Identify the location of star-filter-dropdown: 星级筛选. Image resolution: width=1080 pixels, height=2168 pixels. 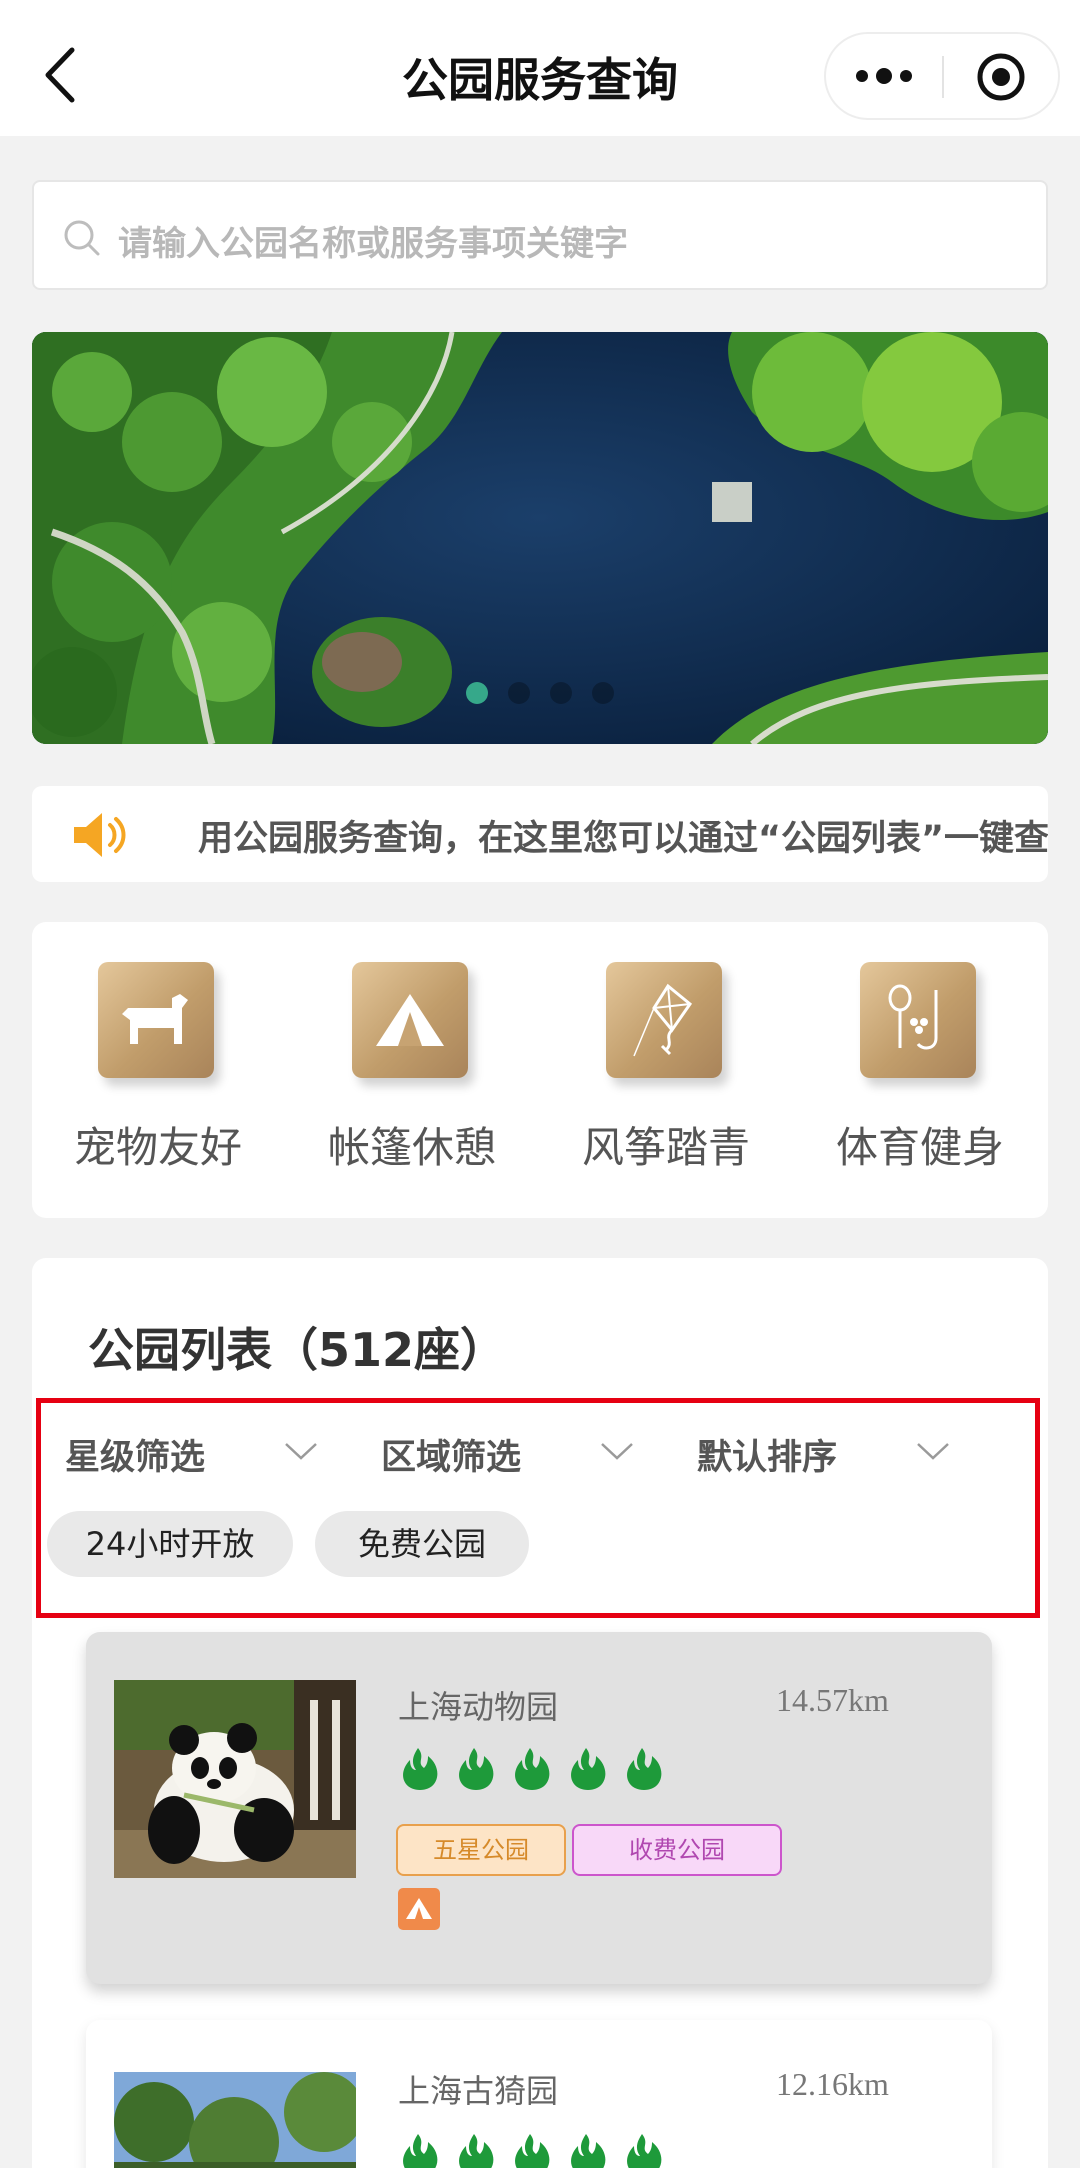
(205, 1457).